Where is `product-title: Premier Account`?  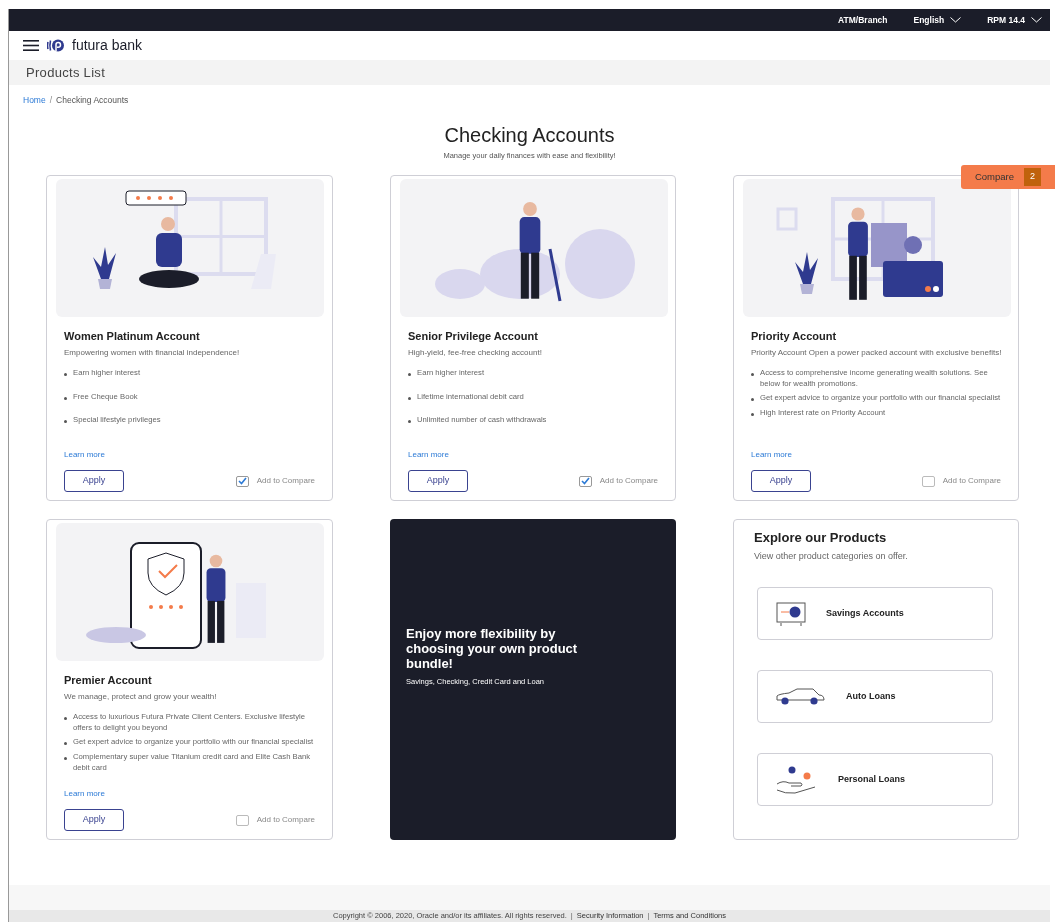 product-title: Premier Account is located at coordinates (108, 680).